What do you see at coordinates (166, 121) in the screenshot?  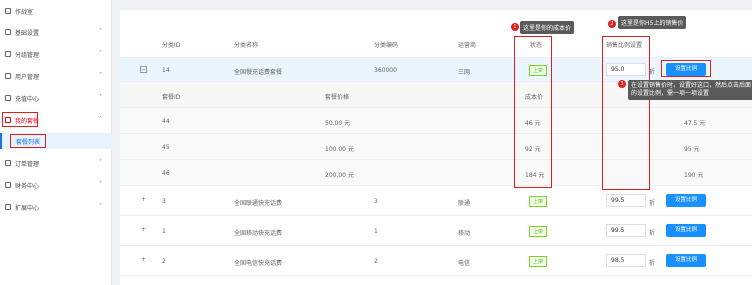 I see `sub-id: 44` at bounding box center [166, 121].